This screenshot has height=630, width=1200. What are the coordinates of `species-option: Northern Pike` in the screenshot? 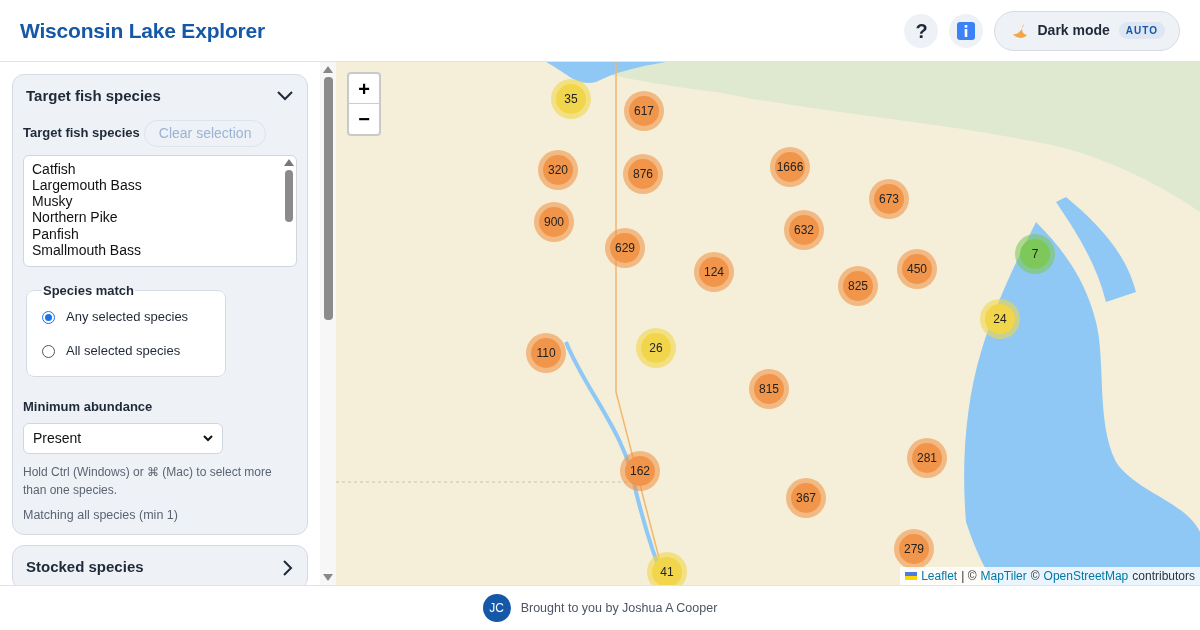 It's located at (157, 217).